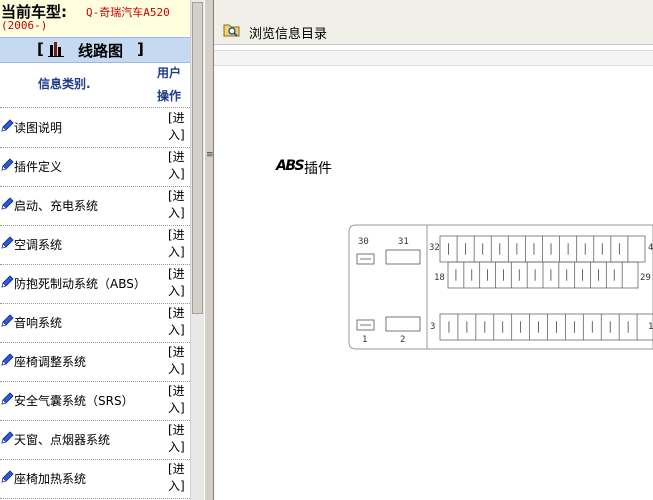 The width and height of the screenshot is (653, 500). What do you see at coordinates (38, 322) in the screenshot?
I see `list-item-label: 音响系统` at bounding box center [38, 322].